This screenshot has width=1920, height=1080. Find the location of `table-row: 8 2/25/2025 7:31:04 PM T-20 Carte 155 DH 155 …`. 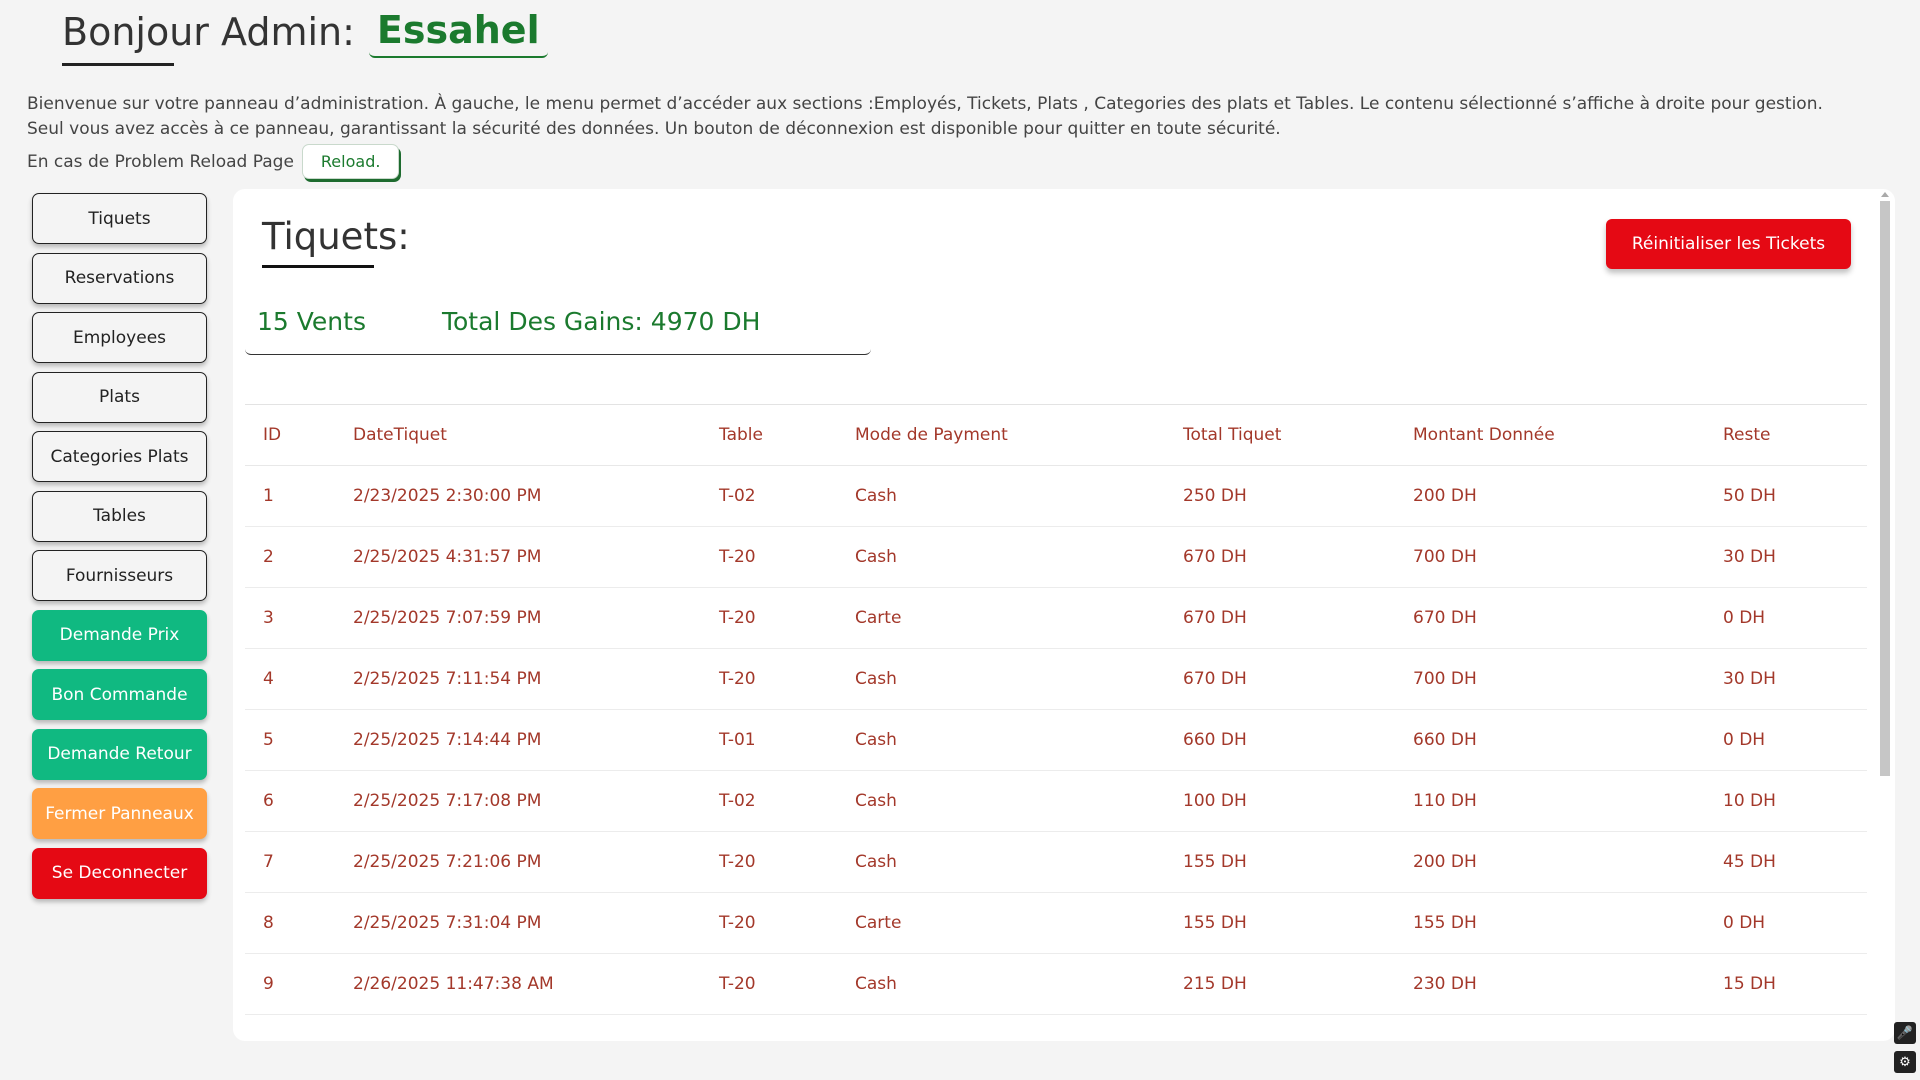

table-row: 8 2/25/2025 7:31:04 PM T-20 Carte 155 DH 155 … is located at coordinates (1056, 923).